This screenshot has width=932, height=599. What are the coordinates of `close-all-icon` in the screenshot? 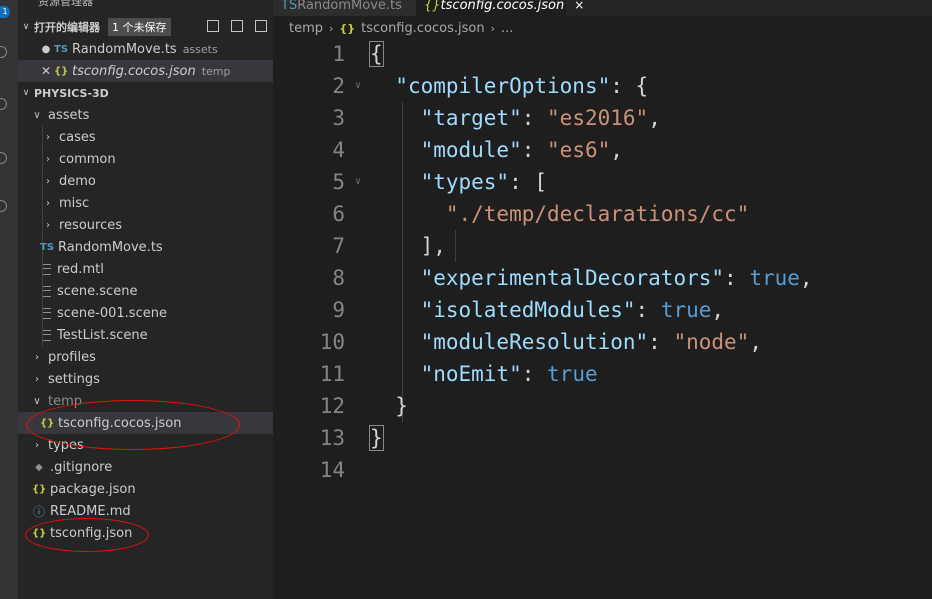 It's located at (261, 26).